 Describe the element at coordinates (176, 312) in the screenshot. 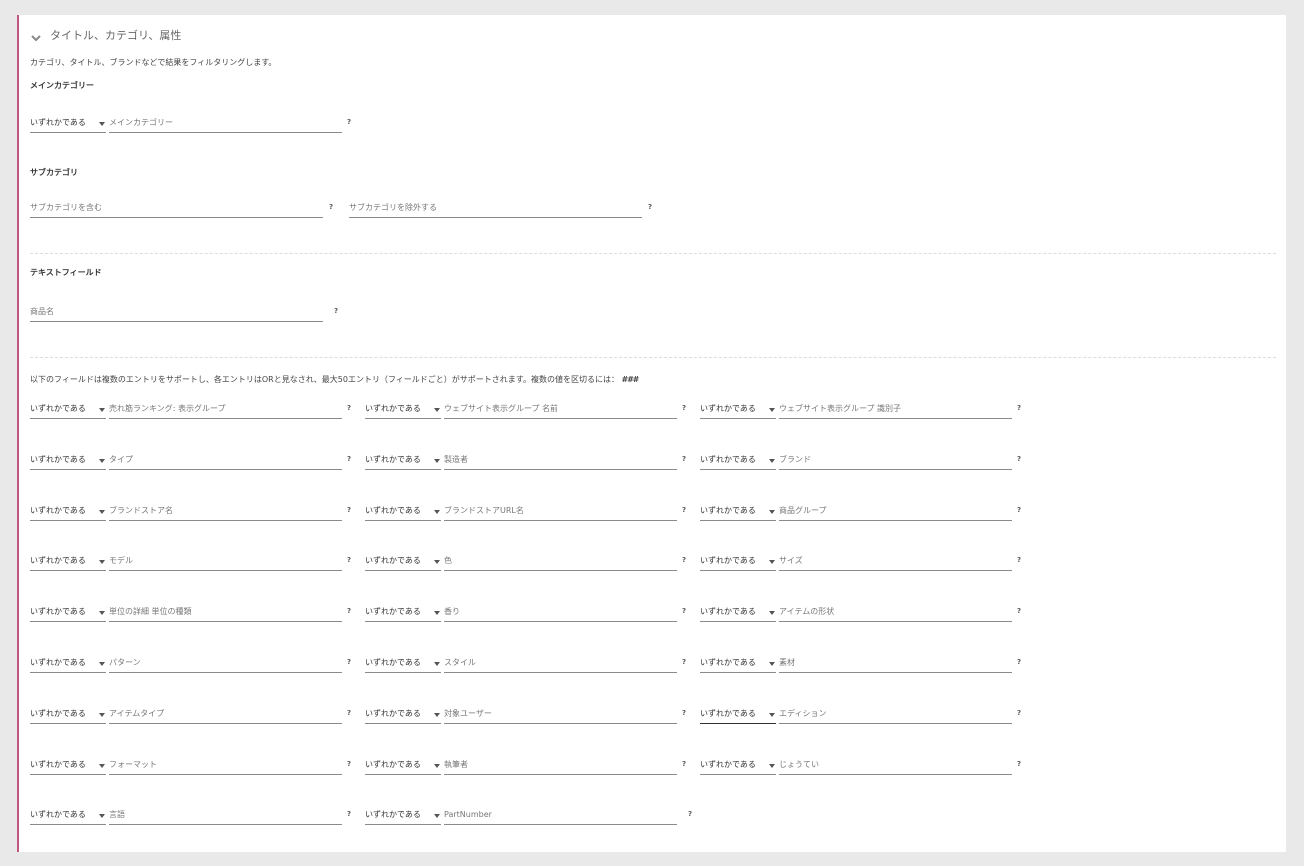

I see `product-name-input` at that location.